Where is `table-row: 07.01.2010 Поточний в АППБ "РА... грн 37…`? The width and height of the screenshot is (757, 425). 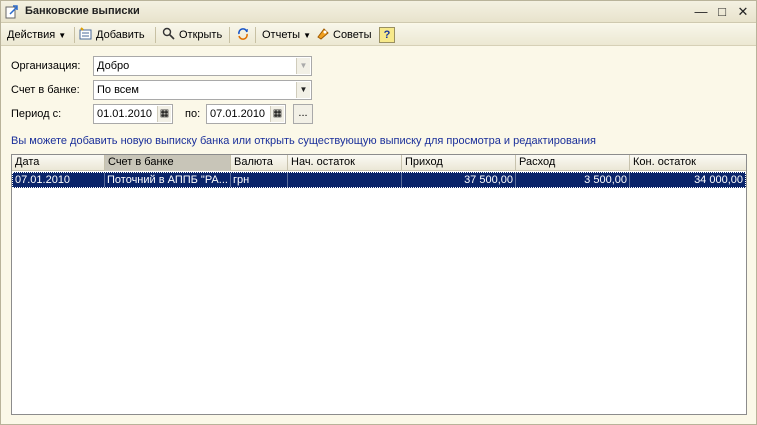
table-row: 07.01.2010 Поточний в АППБ "РА... грн 37… is located at coordinates (379, 180).